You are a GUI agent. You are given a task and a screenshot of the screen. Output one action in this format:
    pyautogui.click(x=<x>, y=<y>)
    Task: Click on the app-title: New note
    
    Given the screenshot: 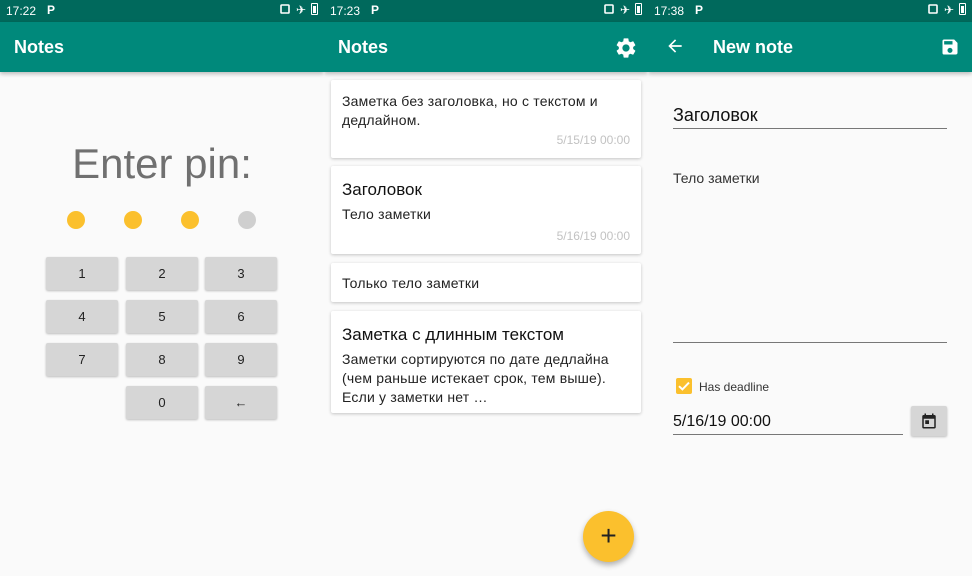 What is the action you would take?
    pyautogui.click(x=753, y=47)
    